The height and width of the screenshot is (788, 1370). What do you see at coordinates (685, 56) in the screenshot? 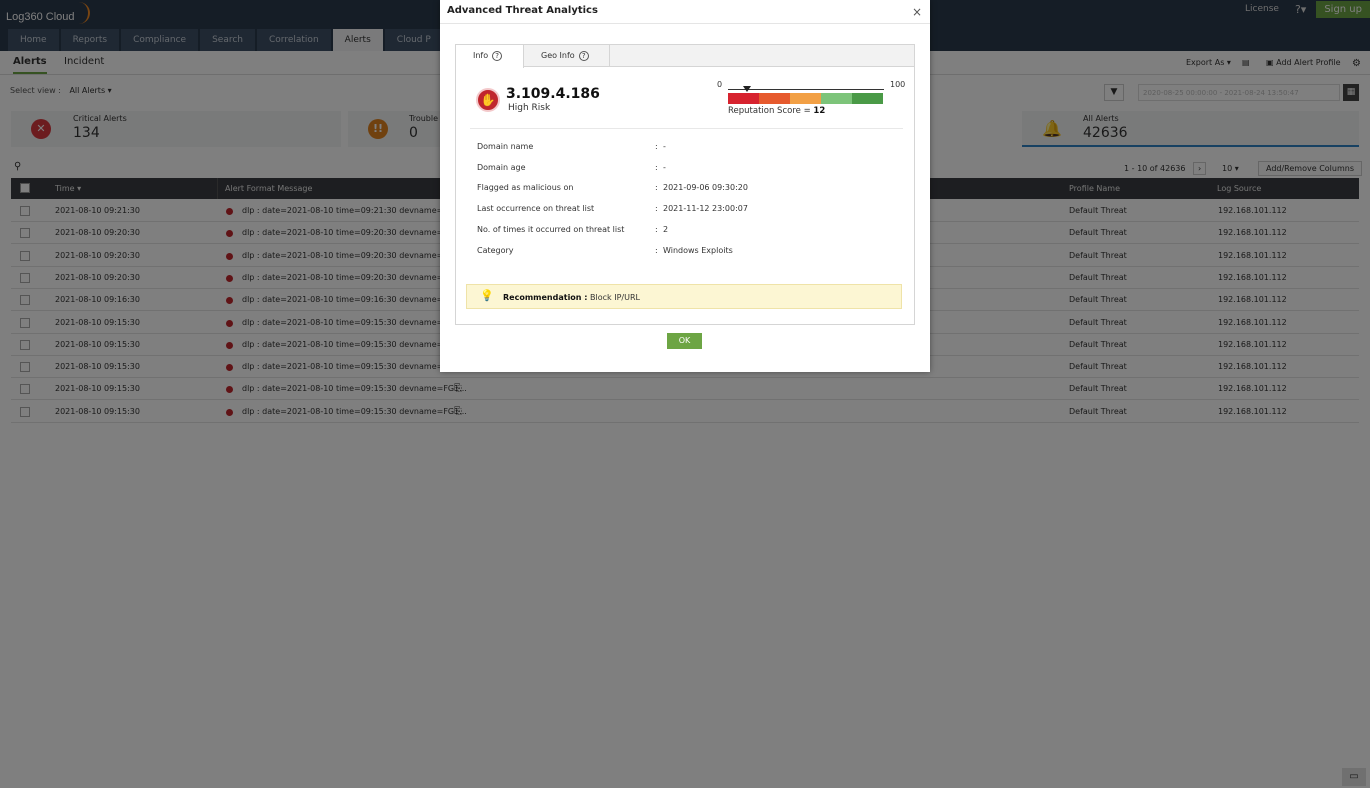
I see `modal-tabs: Info? Geo Info?` at bounding box center [685, 56].